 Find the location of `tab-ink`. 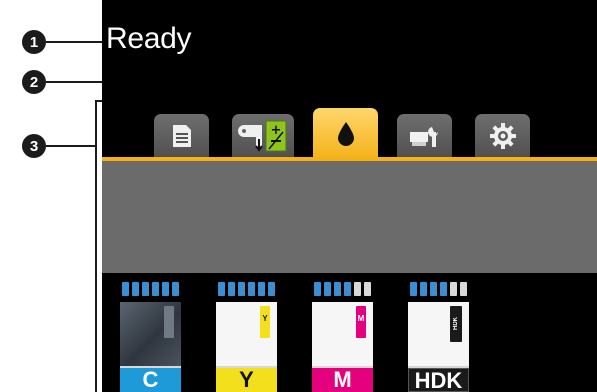

tab-ink is located at coordinates (345, 134).